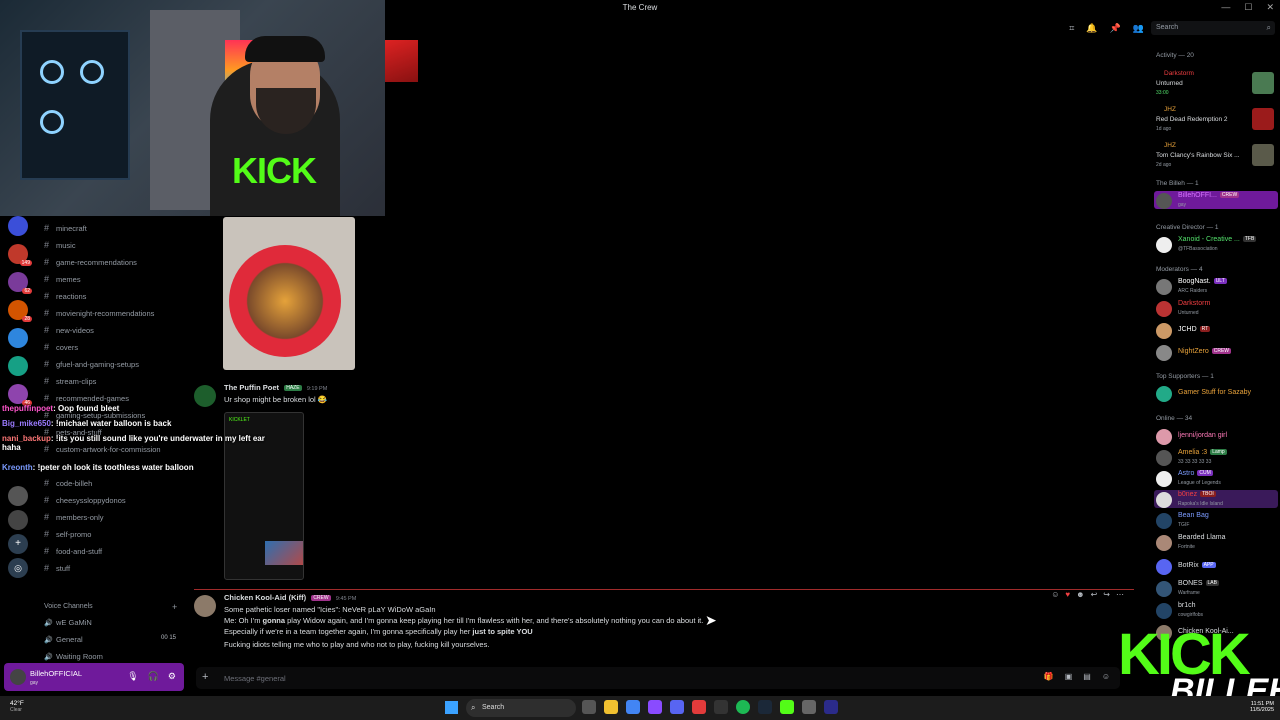 The width and height of the screenshot is (1280, 720). I want to click on member-item: br1ch cowgirlfobs, so click(1216, 610).